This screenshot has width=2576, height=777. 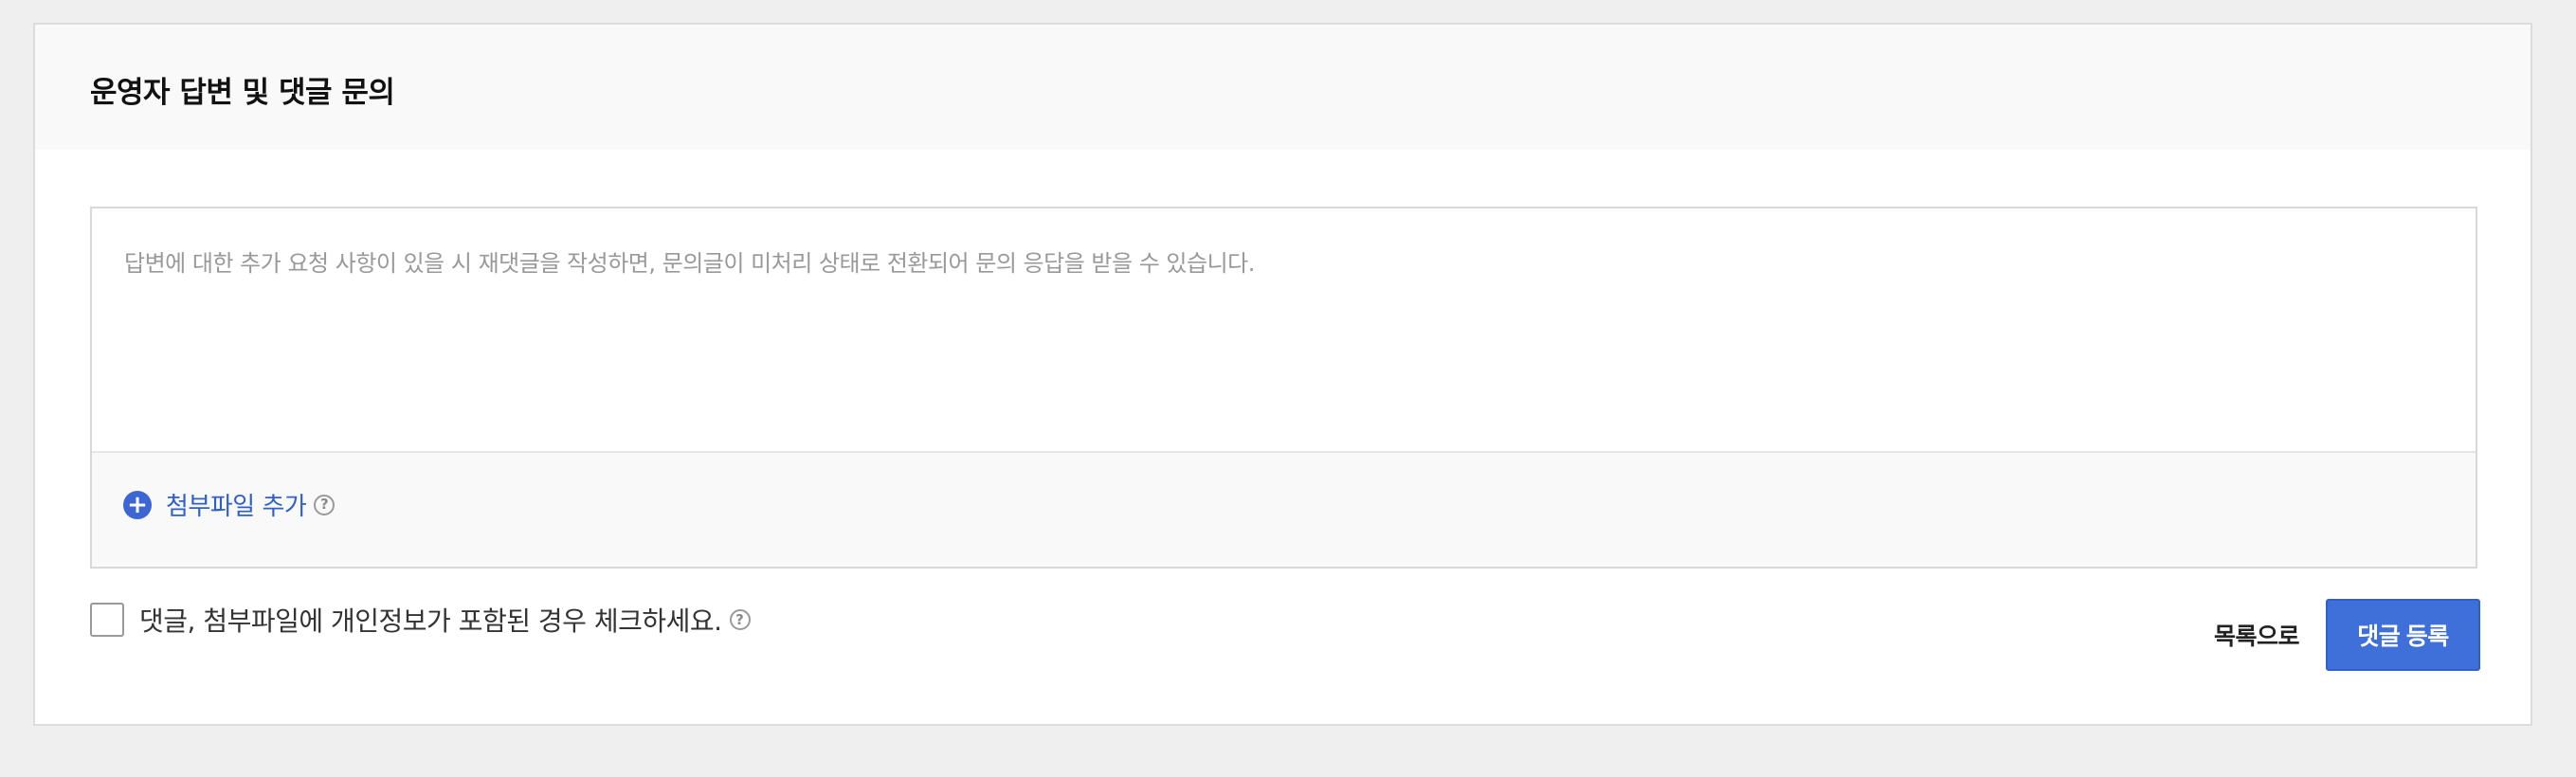 I want to click on attachment-bar: + 첨부파일 추가 ?, so click(x=1284, y=509).